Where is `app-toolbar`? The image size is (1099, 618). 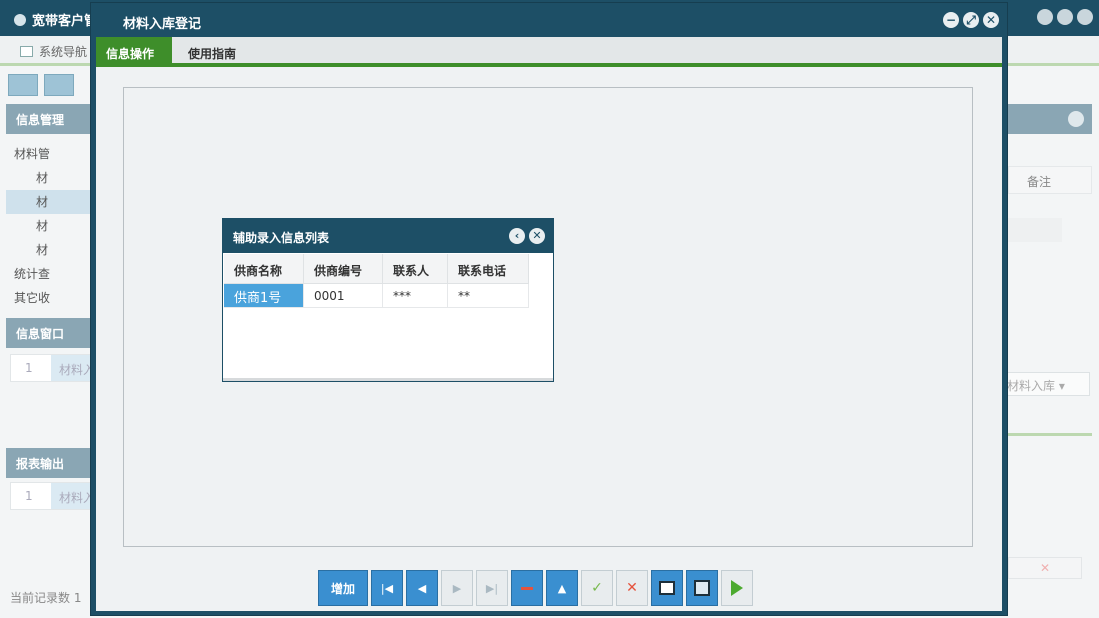
app-toolbar is located at coordinates (41, 85).